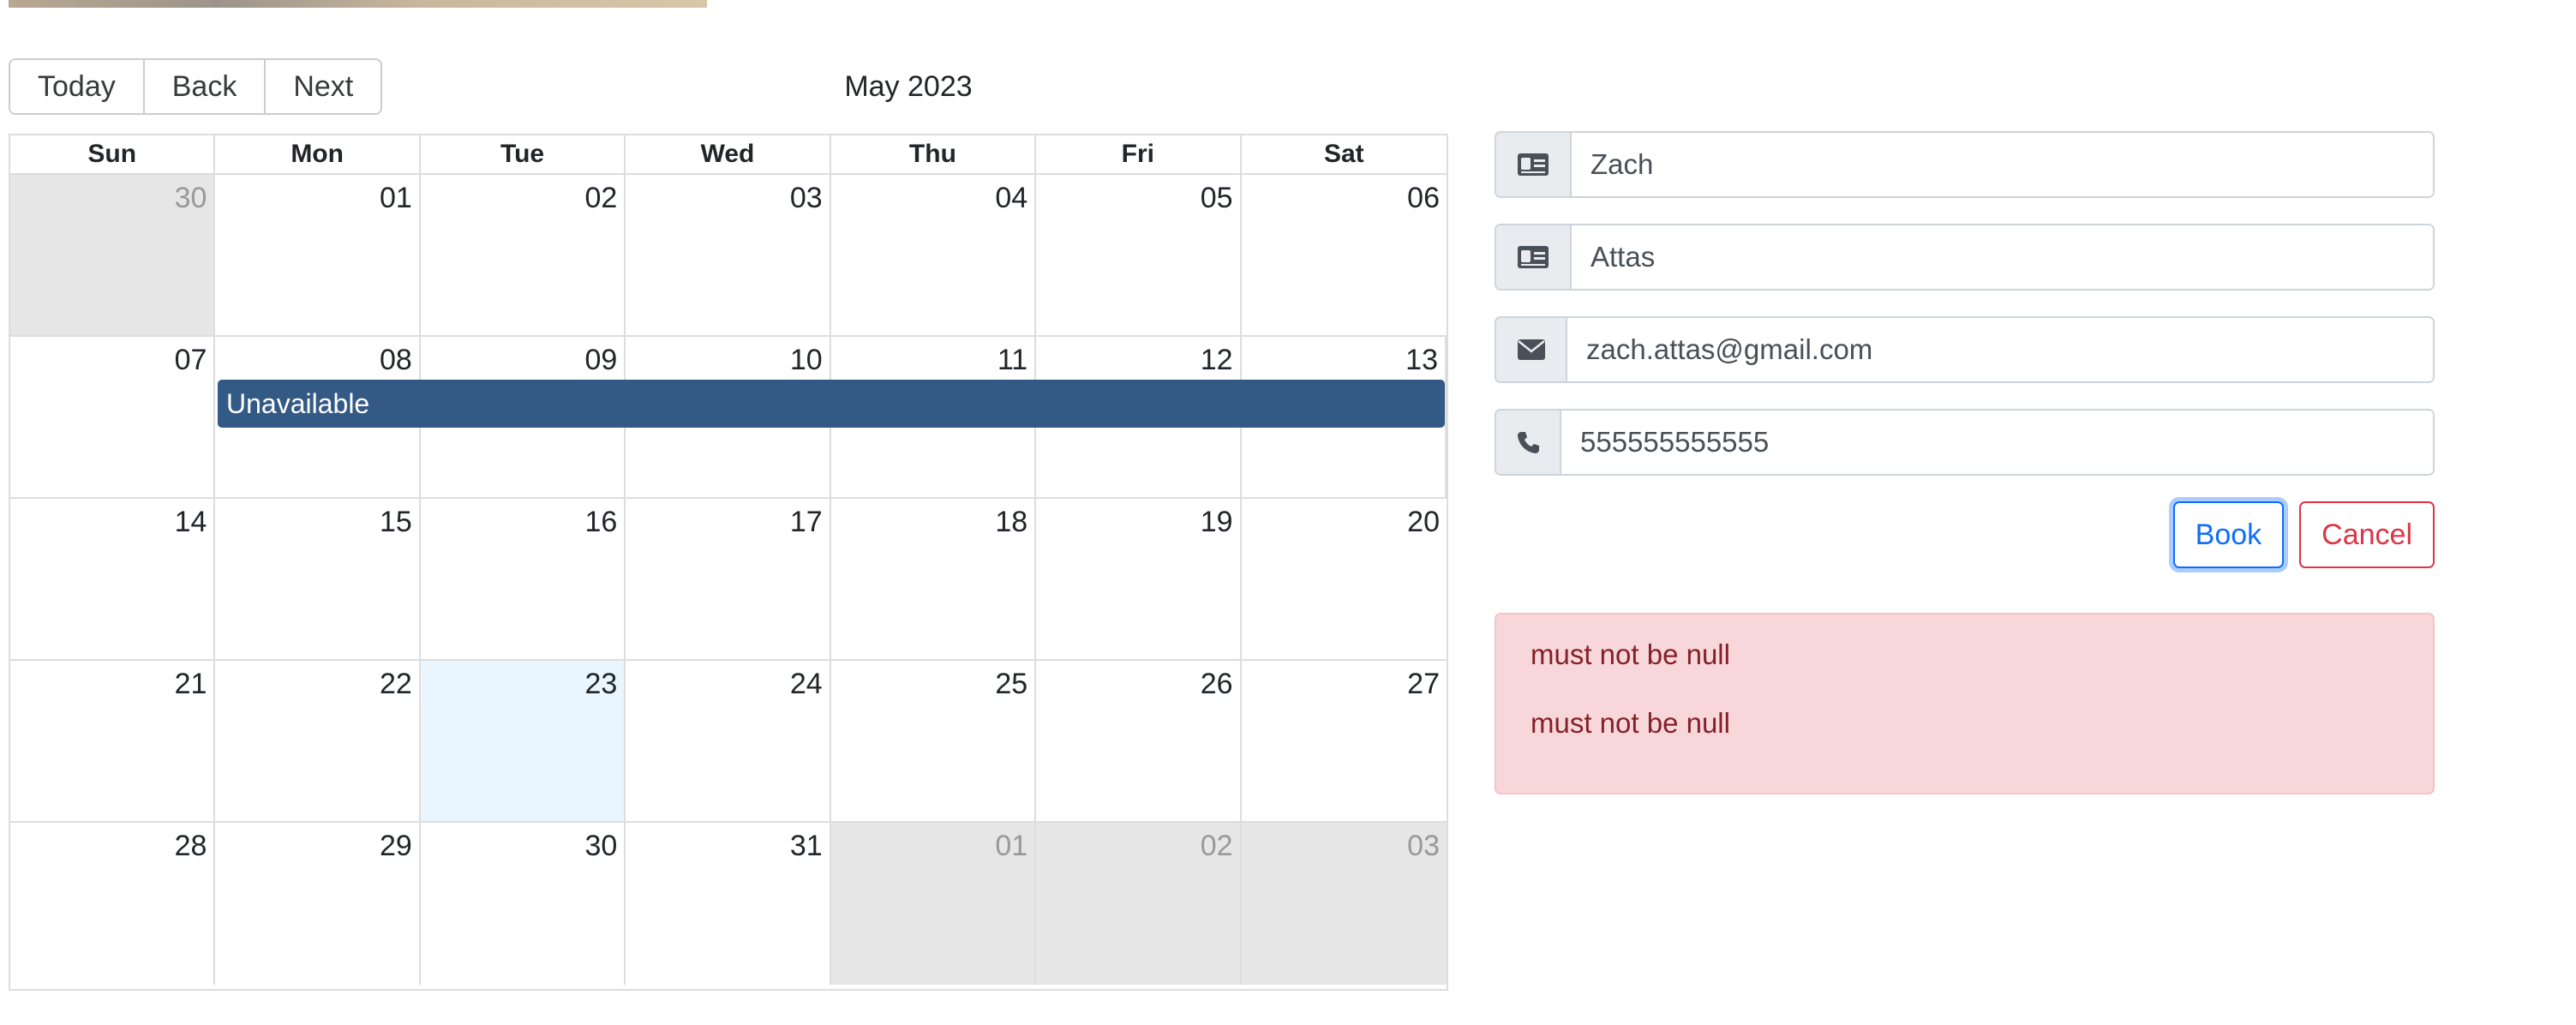 Image resolution: width=2576 pixels, height=1025 pixels. Describe the element at coordinates (934, 579) in the screenshot. I see `day-cell: 18` at that location.